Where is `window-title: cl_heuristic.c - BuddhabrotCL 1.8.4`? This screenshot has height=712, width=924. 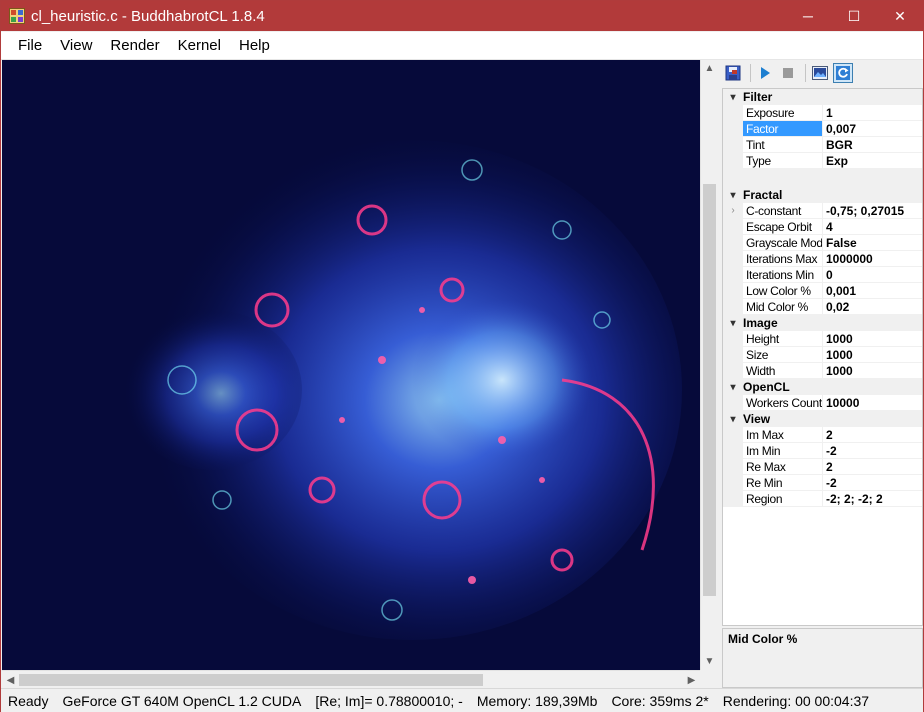
window-title: cl_heuristic.c - BuddhabrotCL 1.8.4 is located at coordinates (148, 16).